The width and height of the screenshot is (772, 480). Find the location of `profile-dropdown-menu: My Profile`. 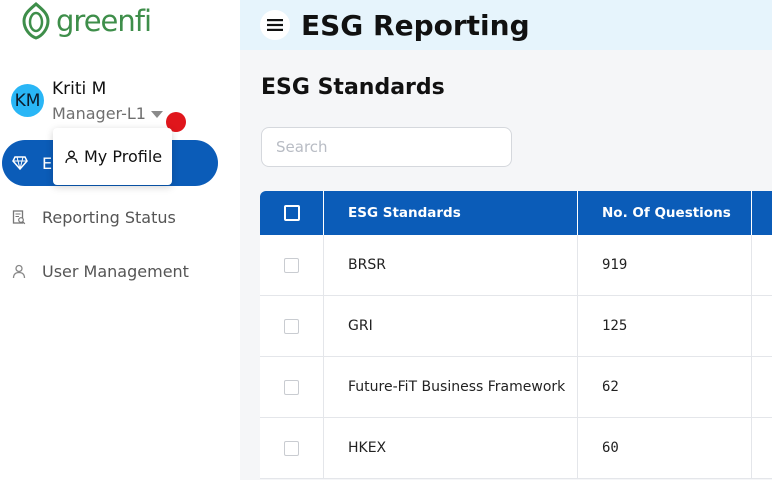

profile-dropdown-menu: My Profile is located at coordinates (112, 156).